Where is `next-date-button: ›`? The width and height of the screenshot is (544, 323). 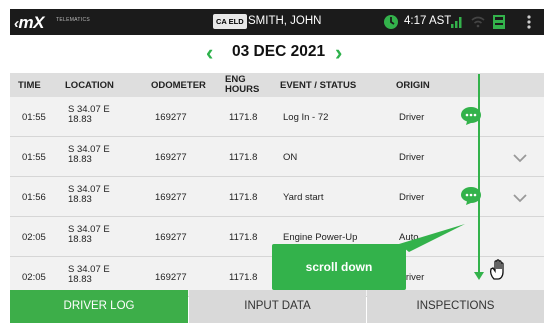
next-date-button: › is located at coordinates (338, 53).